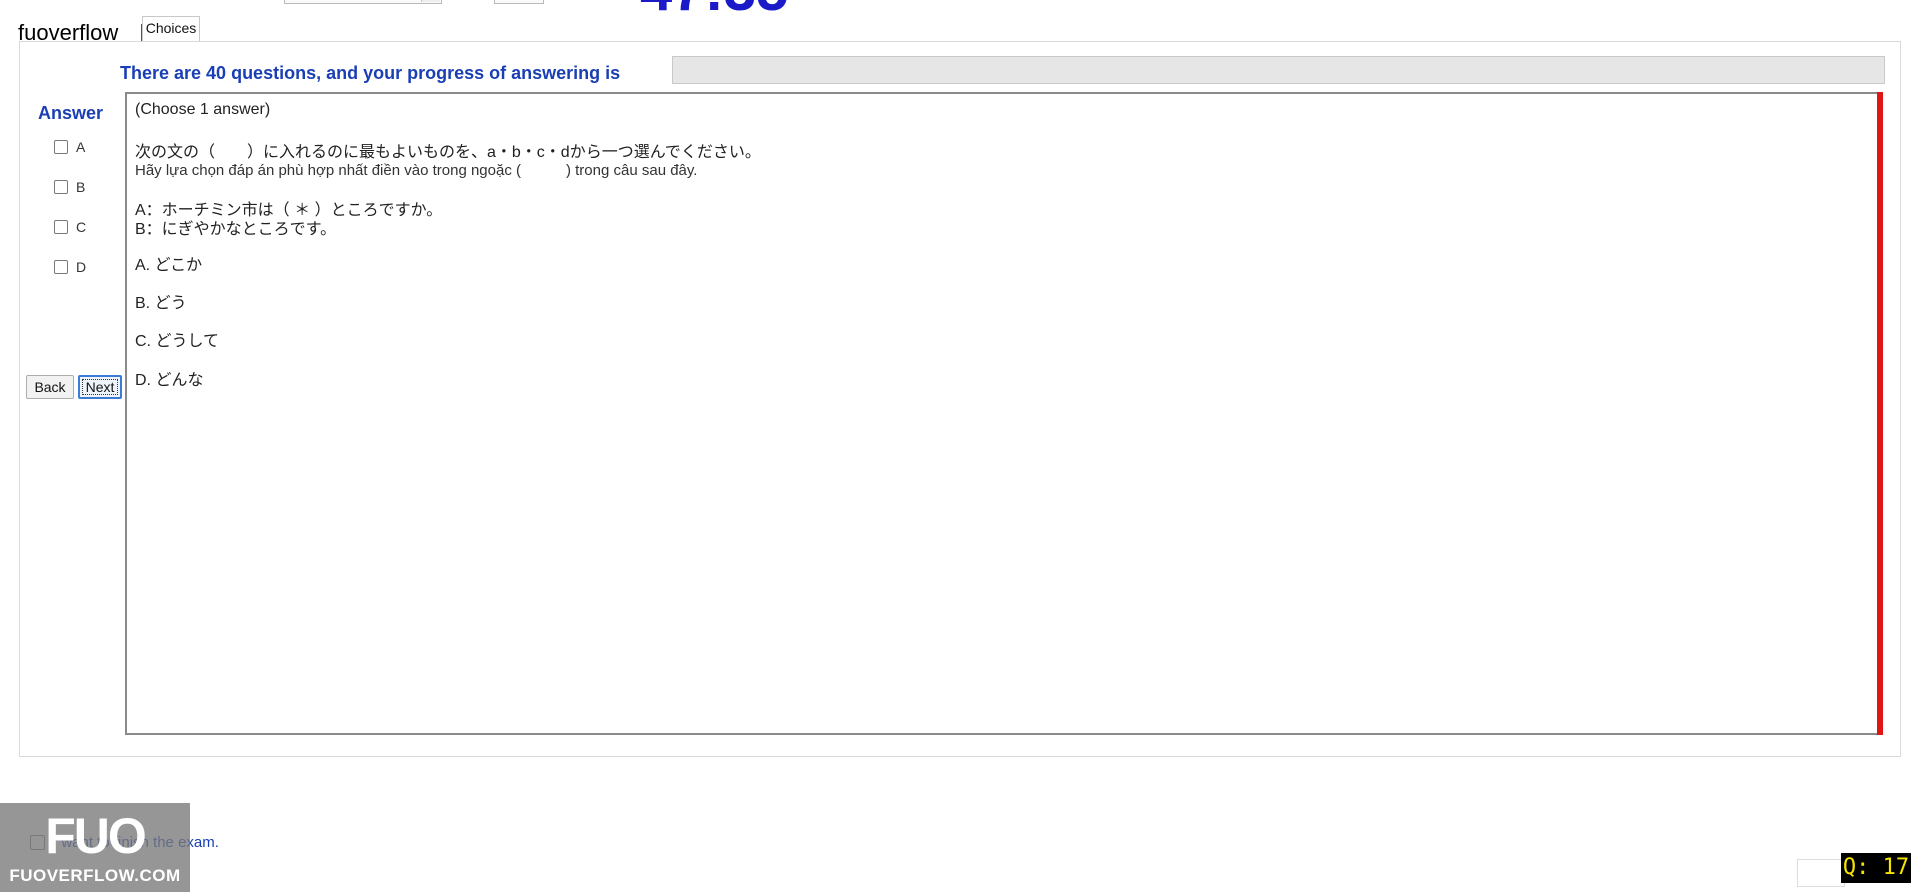  What do you see at coordinates (81, 227) in the screenshot?
I see `answer-option-label: C` at bounding box center [81, 227].